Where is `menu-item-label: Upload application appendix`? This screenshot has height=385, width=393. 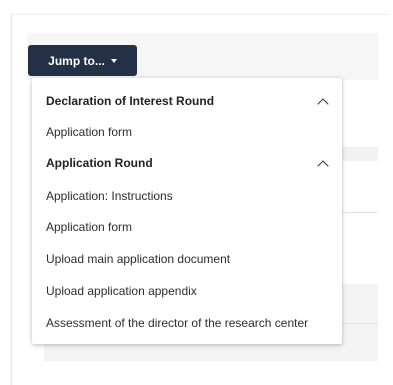 menu-item-label: Upload application appendix is located at coordinates (121, 291).